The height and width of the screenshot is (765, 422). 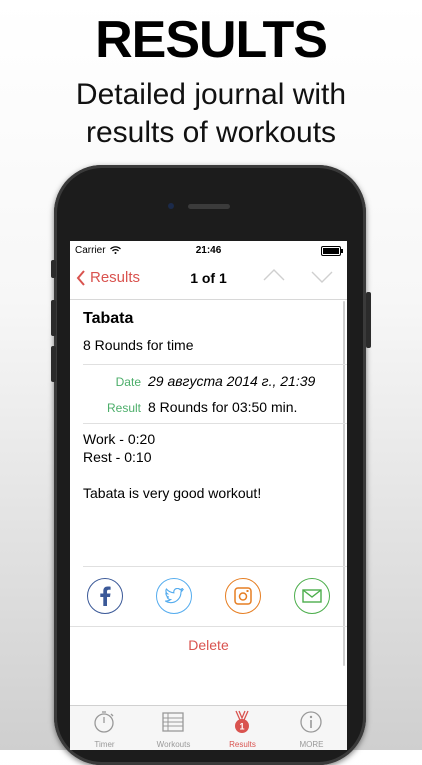 I want to click on tab-label: MORE, so click(x=311, y=744).